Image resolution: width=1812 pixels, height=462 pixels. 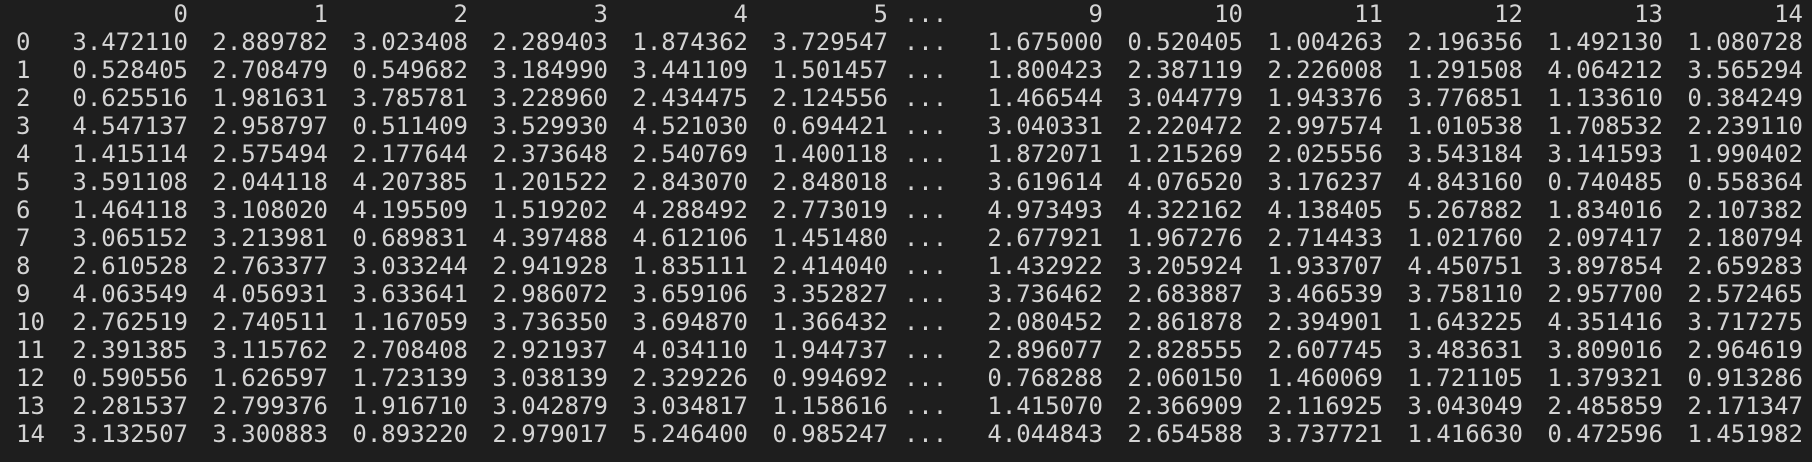 What do you see at coordinates (830, 378) in the screenshot?
I see `table-cell: 0.994692` at bounding box center [830, 378].